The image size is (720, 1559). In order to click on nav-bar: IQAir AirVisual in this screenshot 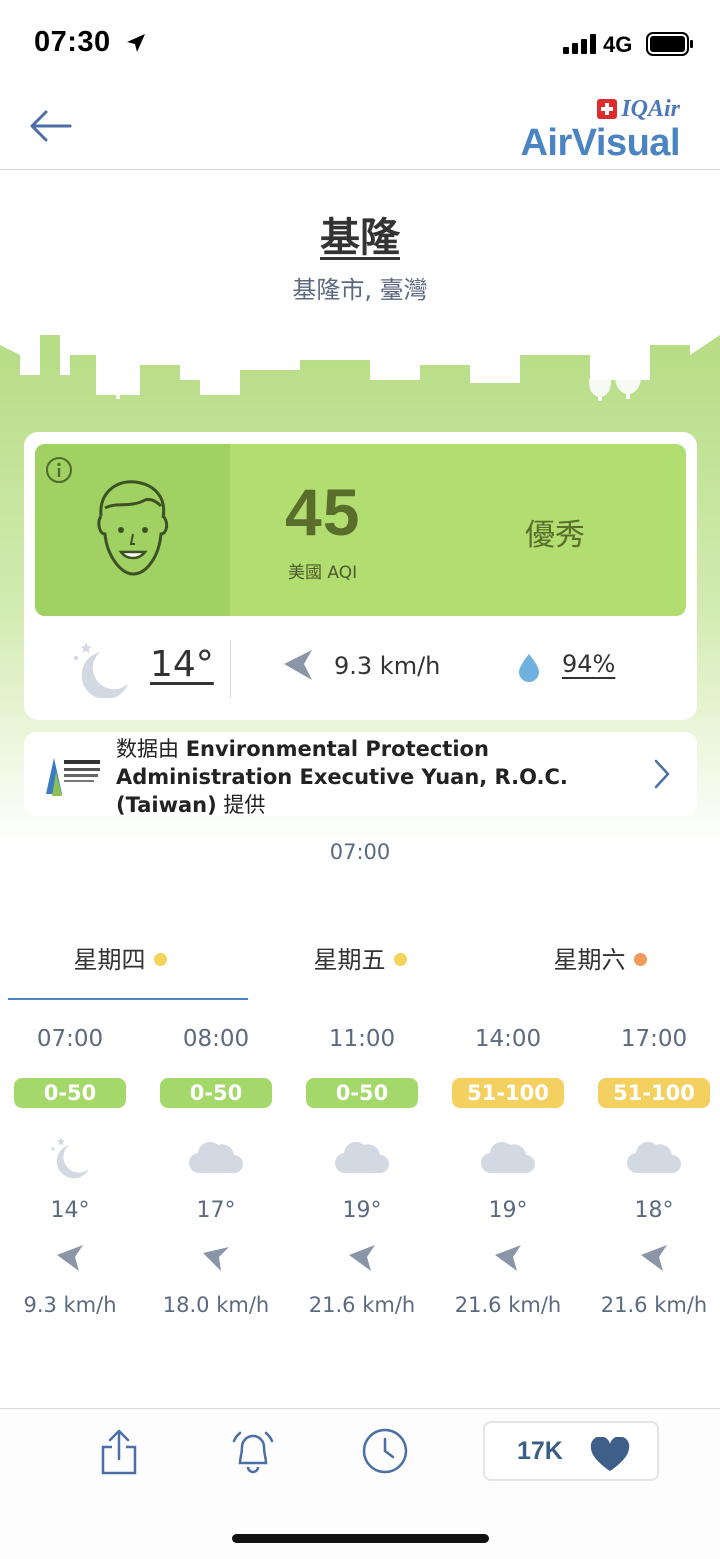, I will do `click(360, 129)`.